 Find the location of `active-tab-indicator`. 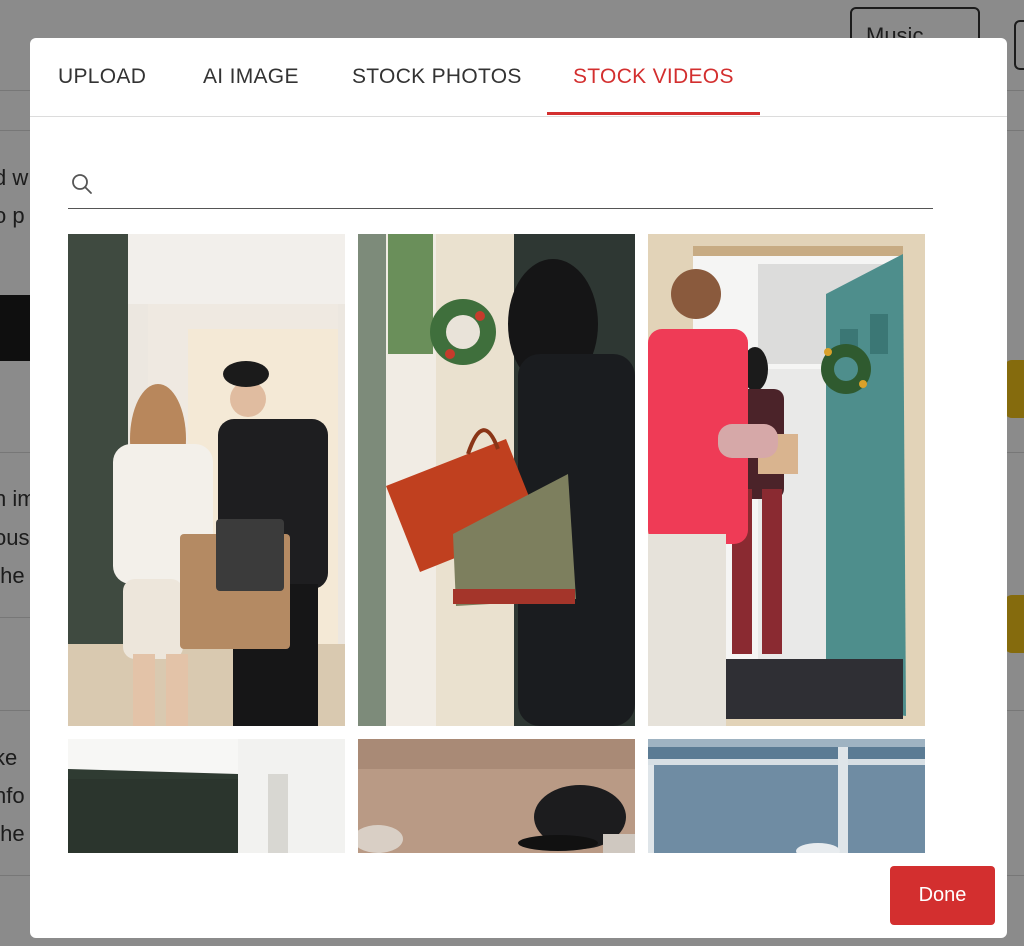

active-tab-indicator is located at coordinates (653, 113).